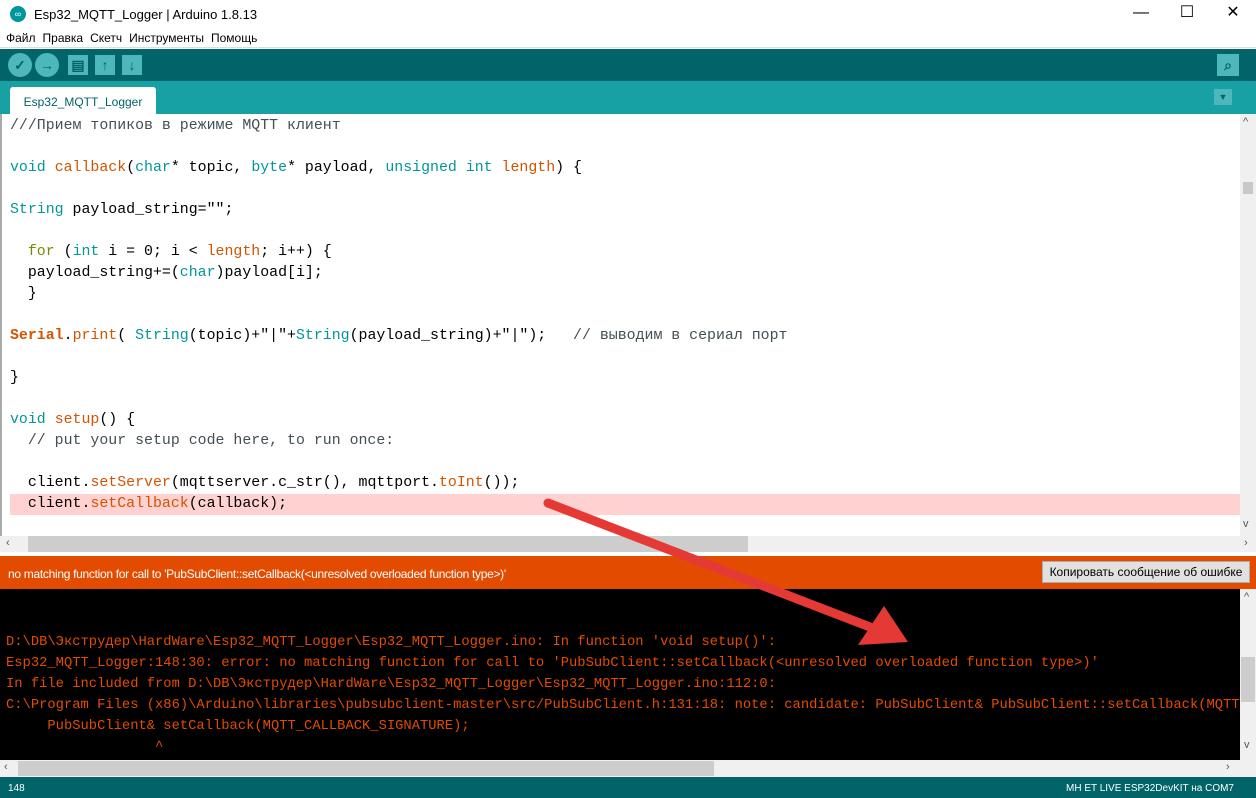 This screenshot has width=1256, height=798. I want to click on code-token: i = 0; i <, so click(153, 252).